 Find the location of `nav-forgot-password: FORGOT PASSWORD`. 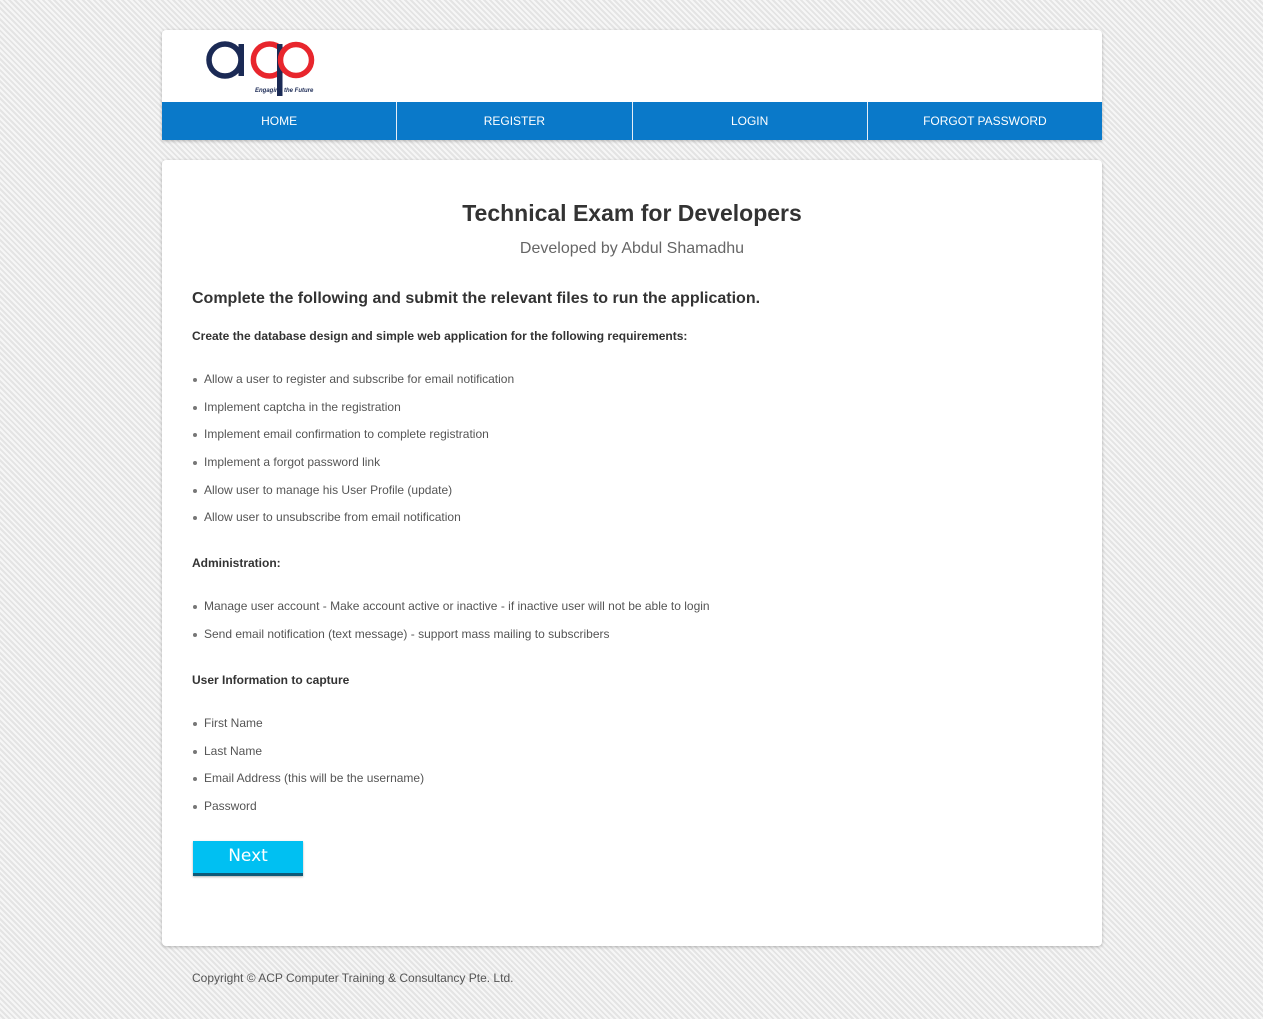

nav-forgot-password: FORGOT PASSWORD is located at coordinates (985, 121).